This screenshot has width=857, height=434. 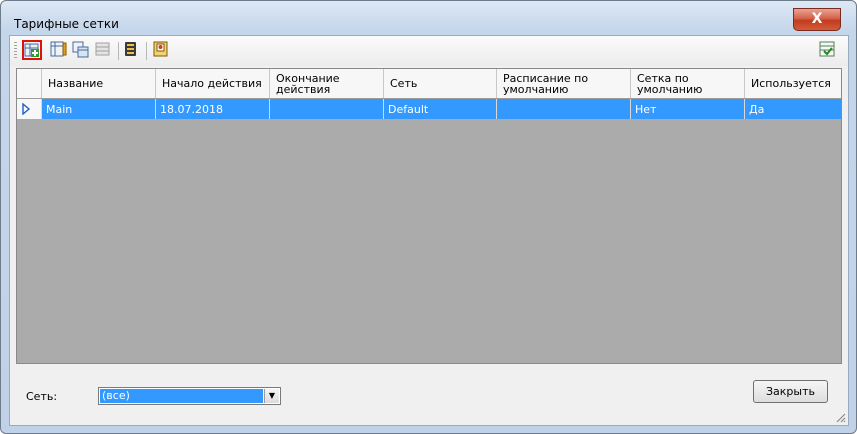 I want to click on barcode-icon, so click(x=130, y=49).